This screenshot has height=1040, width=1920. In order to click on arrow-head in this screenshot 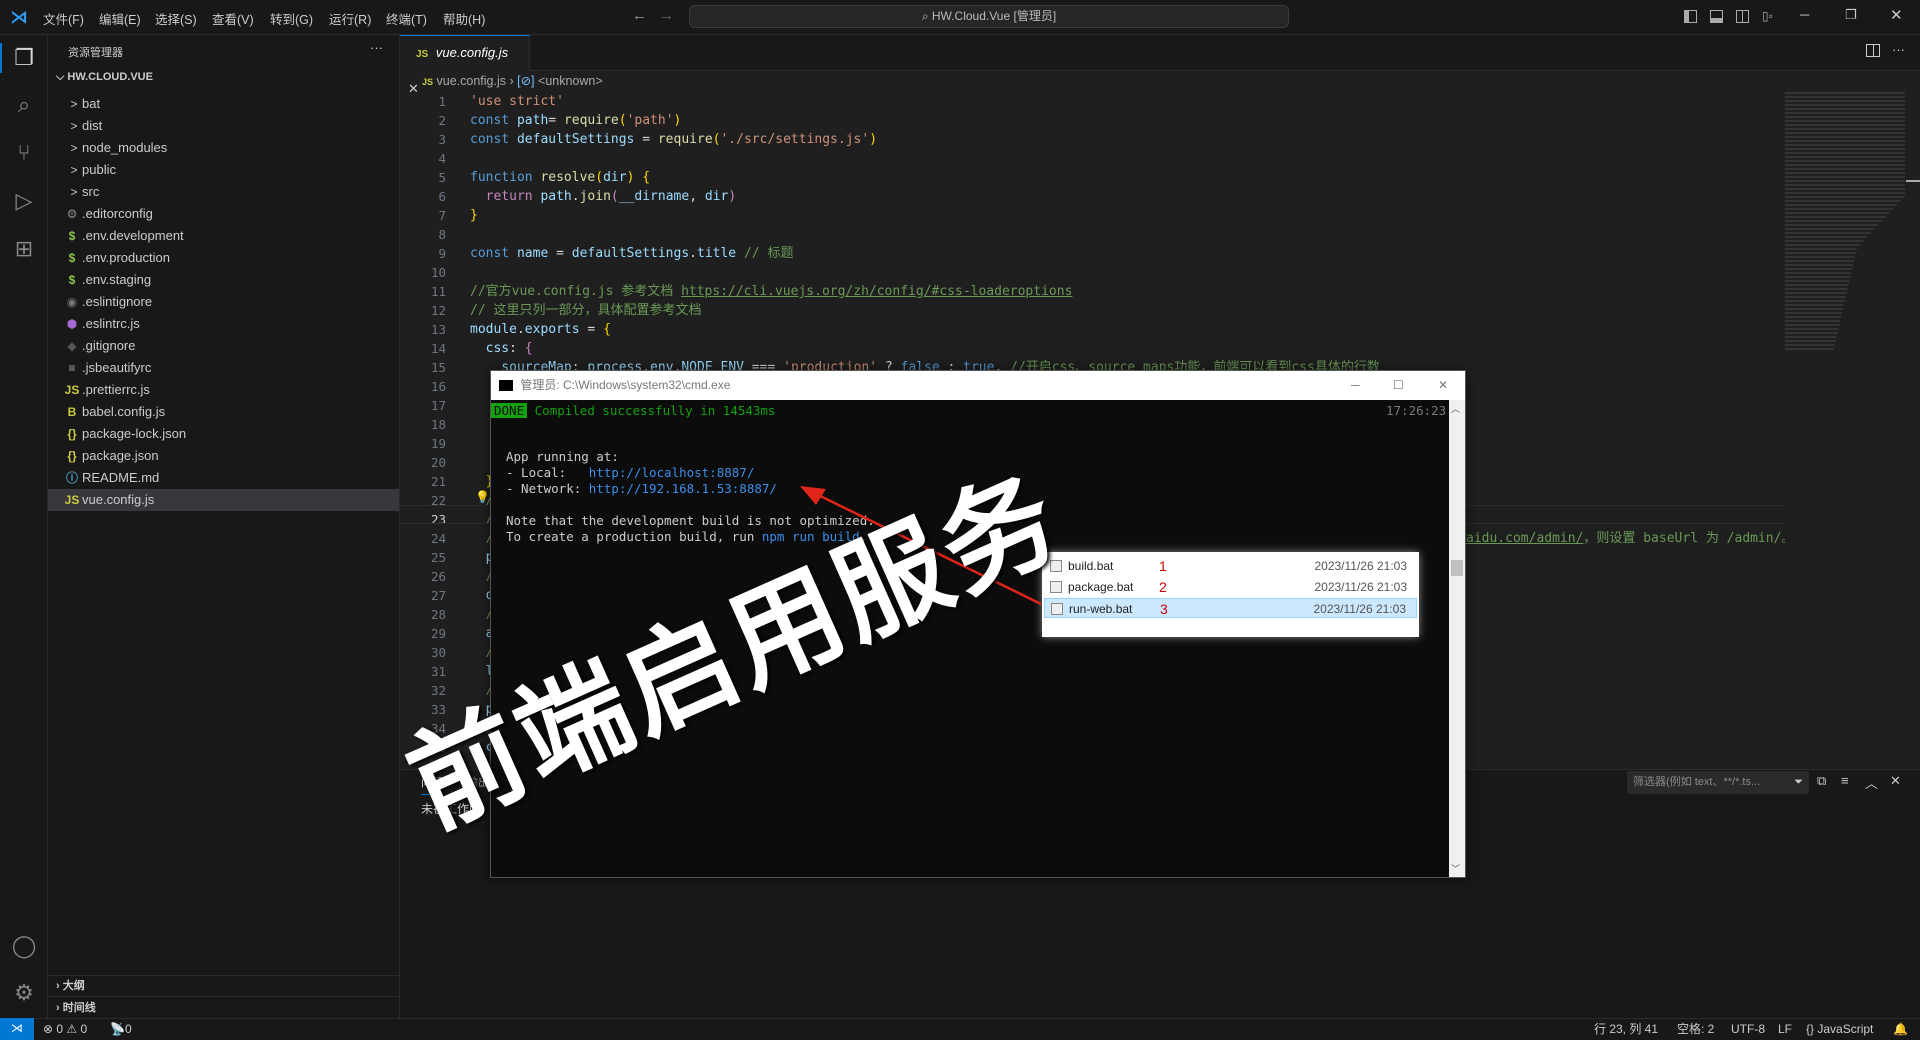, I will do `click(813, 495)`.